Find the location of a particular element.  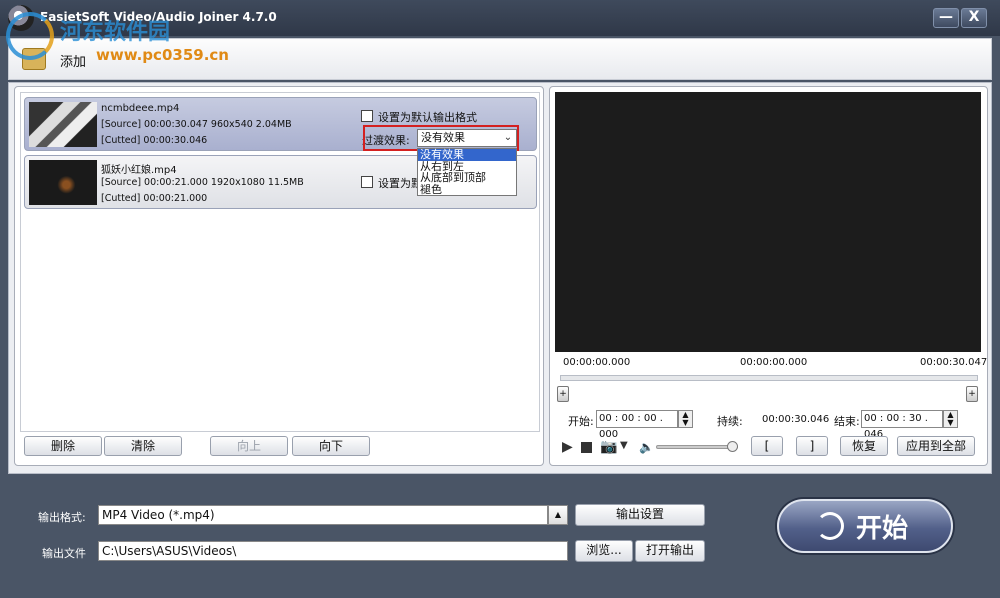

output-format-label: 输出格式: is located at coordinates (62, 517).